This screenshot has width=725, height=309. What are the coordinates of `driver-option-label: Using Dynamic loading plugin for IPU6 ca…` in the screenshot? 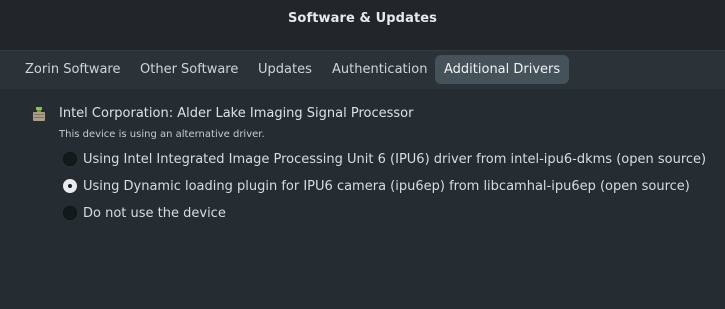 It's located at (386, 186).